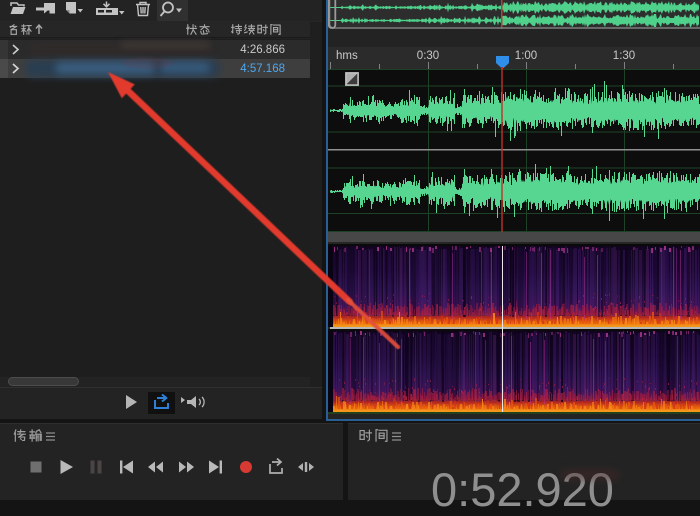 Image resolution: width=700 pixels, height=516 pixels. What do you see at coordinates (526, 56) in the screenshot?
I see `svg-text: 1:00` at bounding box center [526, 56].